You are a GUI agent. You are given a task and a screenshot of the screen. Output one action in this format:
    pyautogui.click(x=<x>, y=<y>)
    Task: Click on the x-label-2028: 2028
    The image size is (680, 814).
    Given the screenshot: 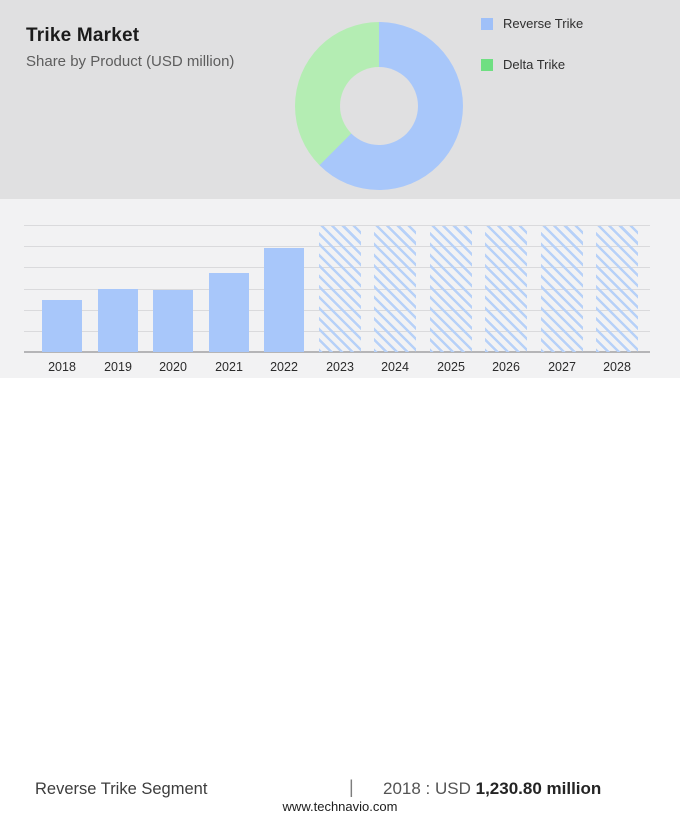 What is the action you would take?
    pyautogui.click(x=617, y=367)
    